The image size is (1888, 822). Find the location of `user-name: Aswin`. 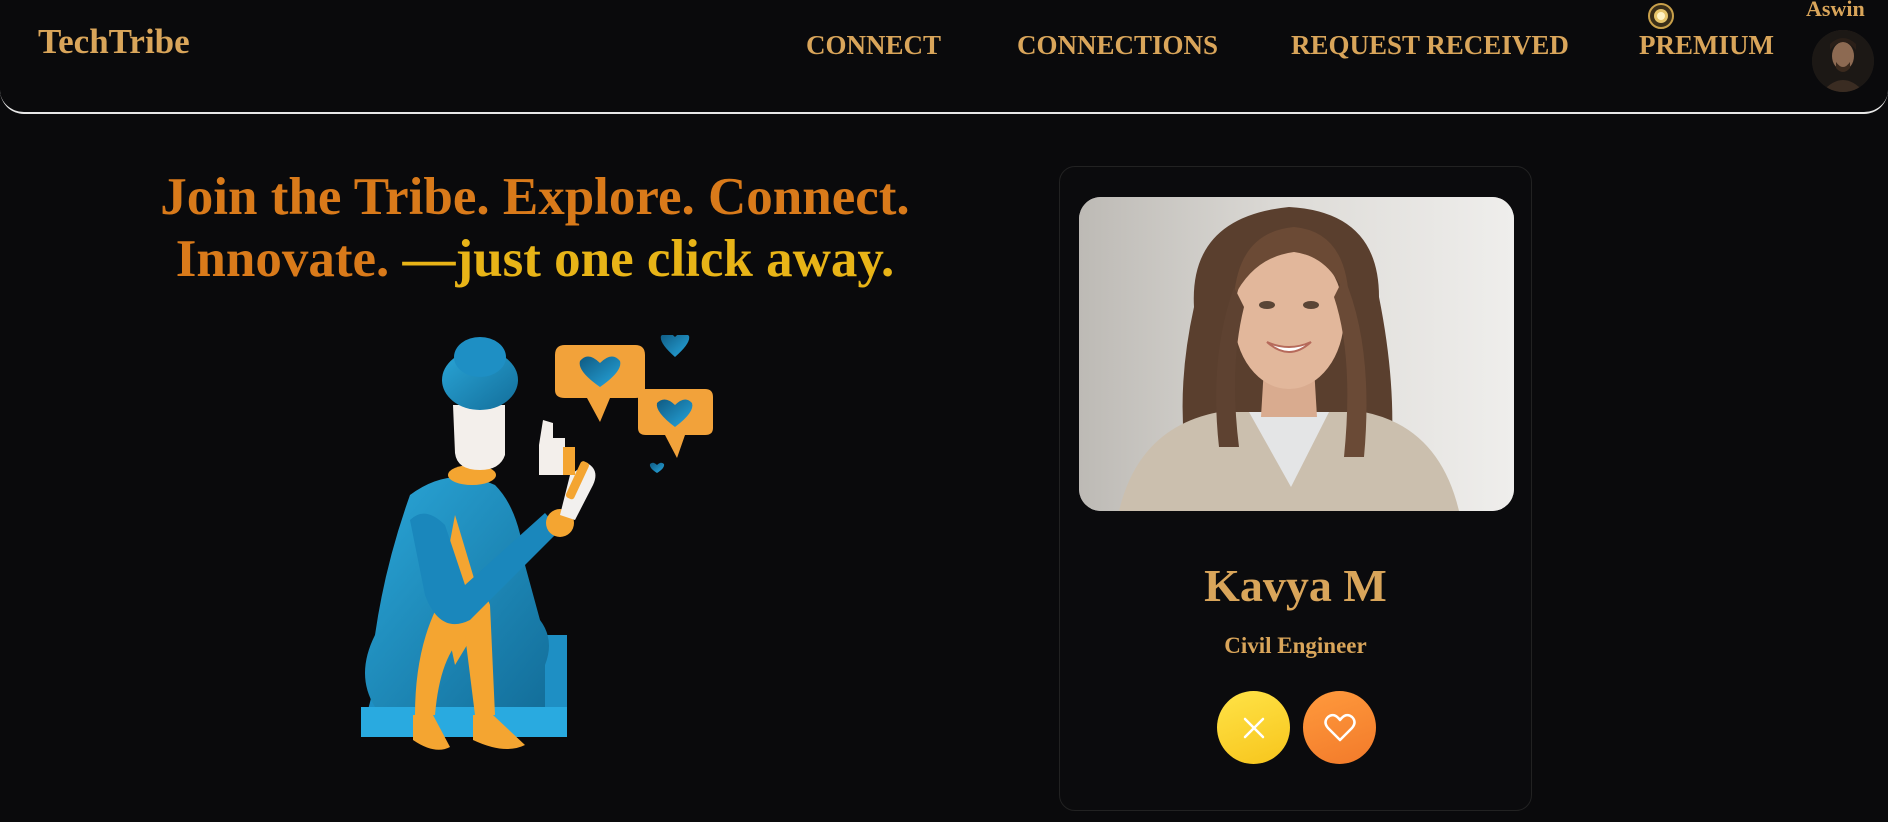

user-name: Aswin is located at coordinates (1835, 10).